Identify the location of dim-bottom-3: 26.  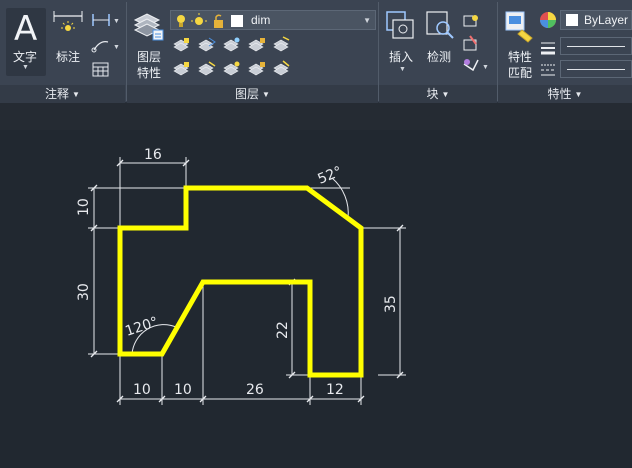
(255, 390).